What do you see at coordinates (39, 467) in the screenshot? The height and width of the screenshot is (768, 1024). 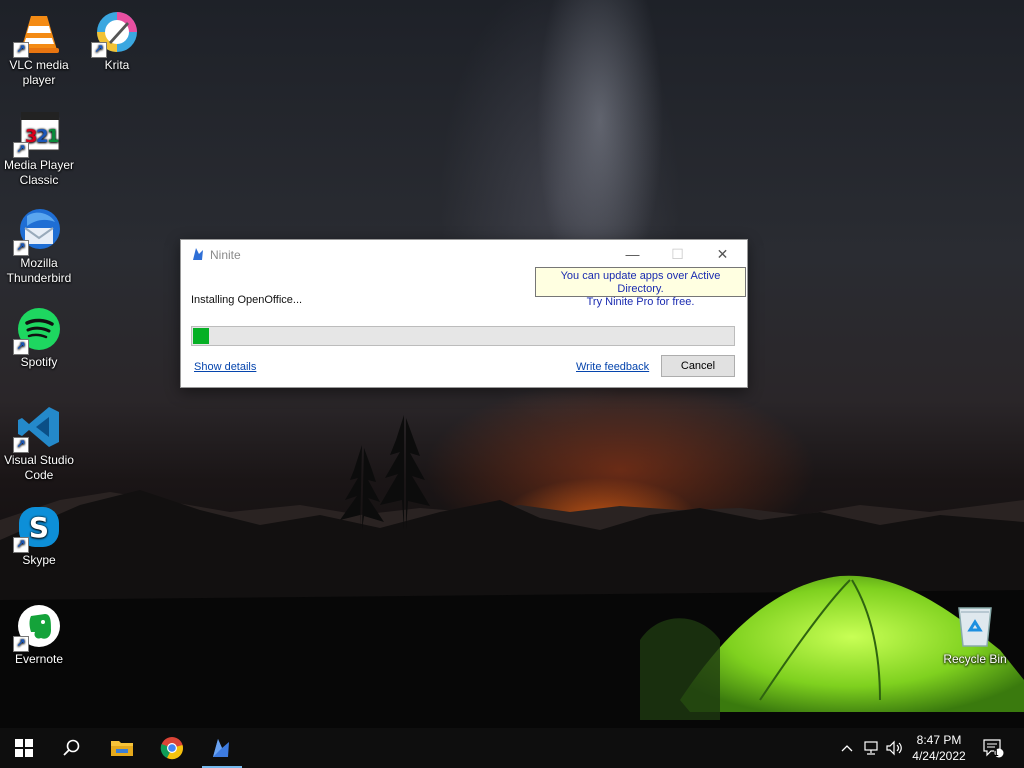 I see `desktop-icon-label: Visual Studio Code` at bounding box center [39, 467].